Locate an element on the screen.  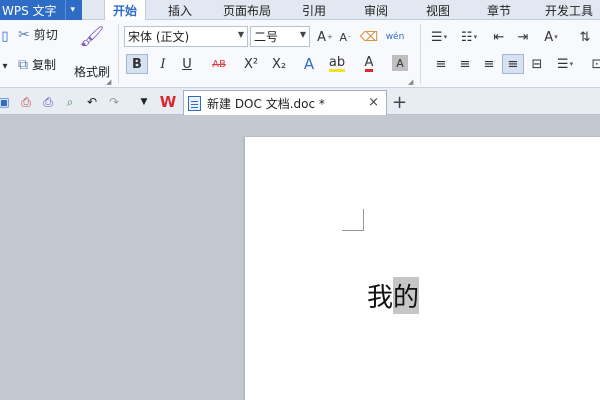
menu-bar: WPS 文字 ▾ 开始 插入 页面布局 引用 审阅 视图 章节 开发工具 is located at coordinates (300, 10).